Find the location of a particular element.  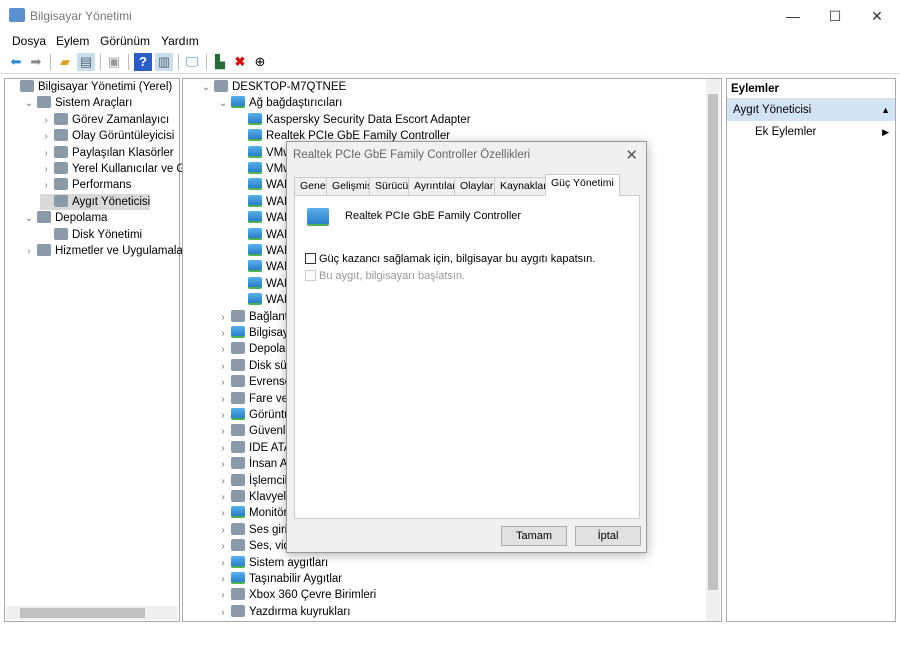

ok-button: Tamam is located at coordinates (534, 536).